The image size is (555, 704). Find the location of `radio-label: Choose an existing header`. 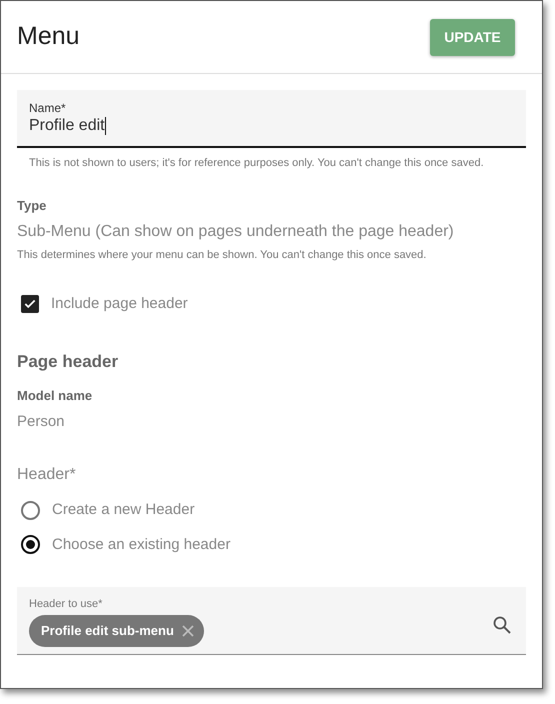

radio-label: Choose an existing header is located at coordinates (141, 544).